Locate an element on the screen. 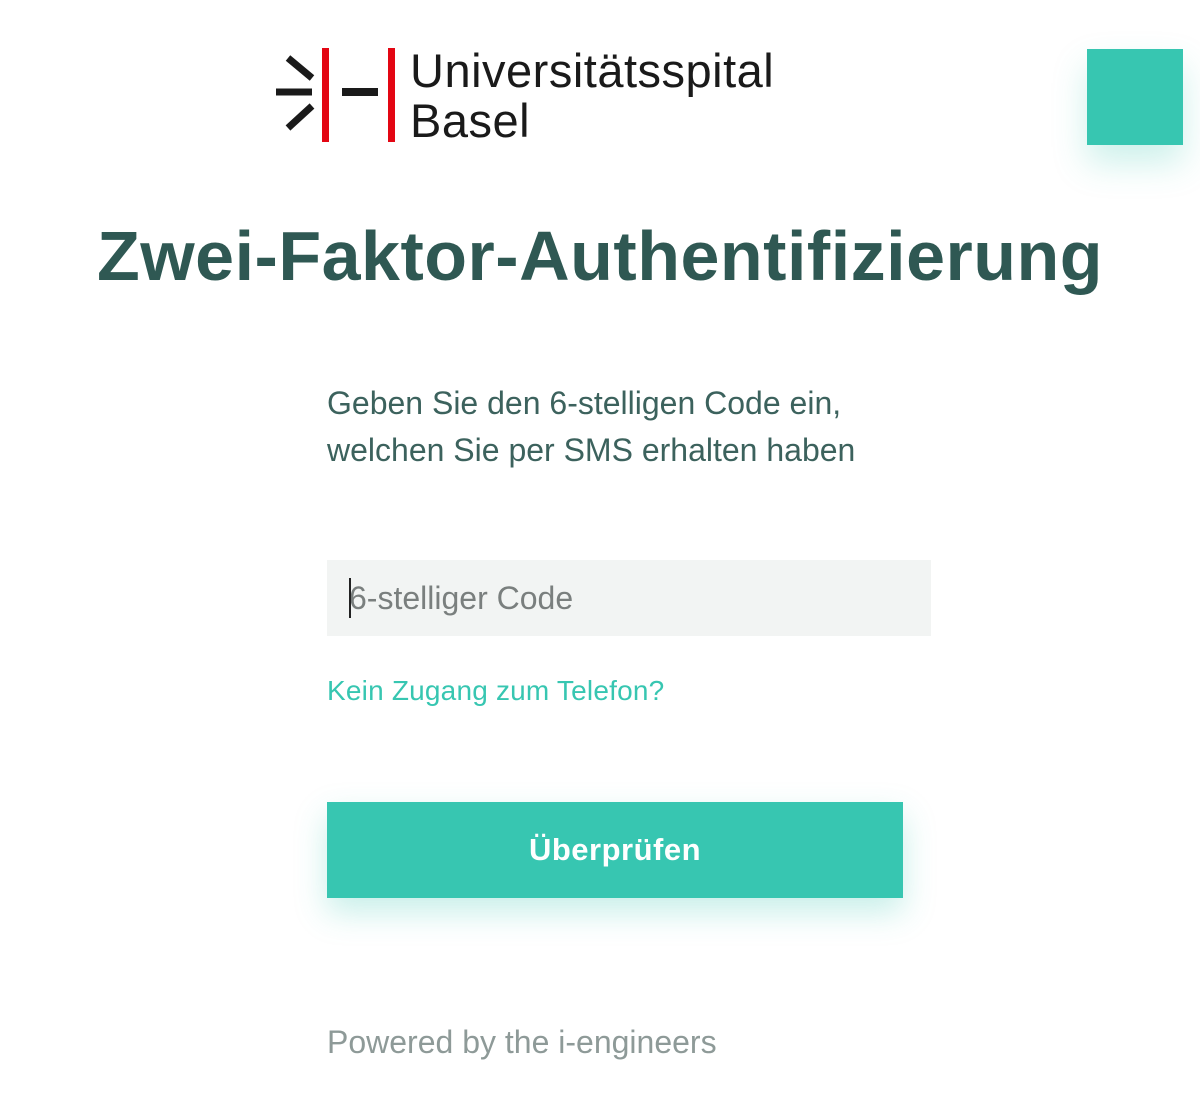  logo-line-2: Basel is located at coordinates (470, 120).